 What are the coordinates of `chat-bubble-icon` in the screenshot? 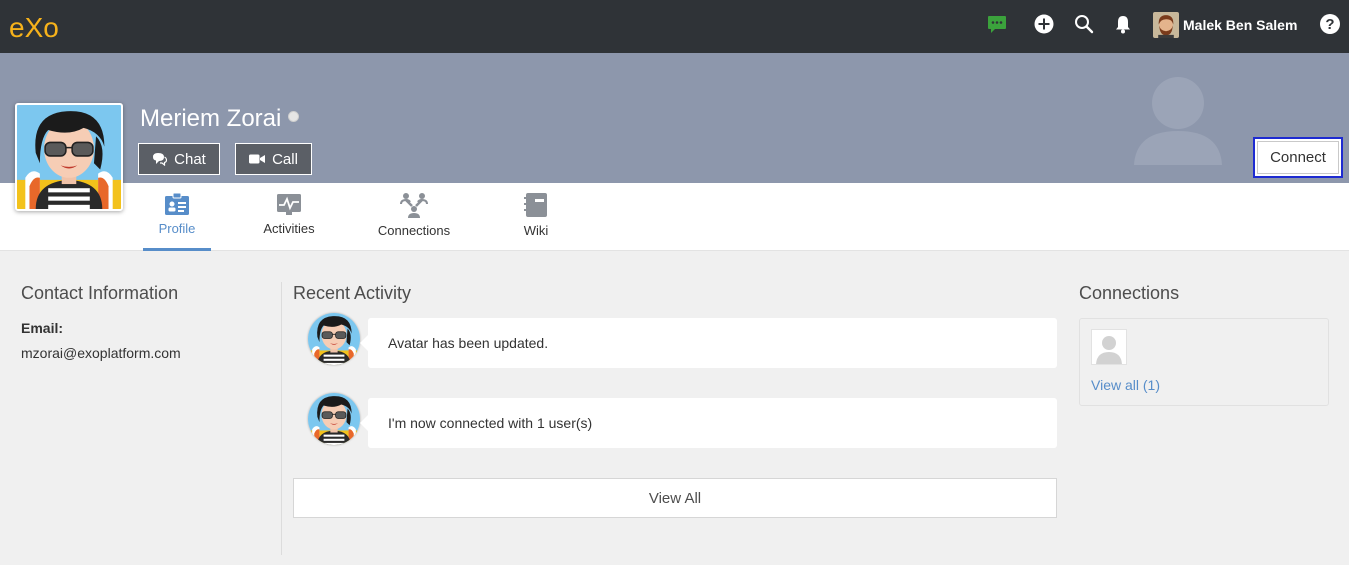 It's located at (160, 159).